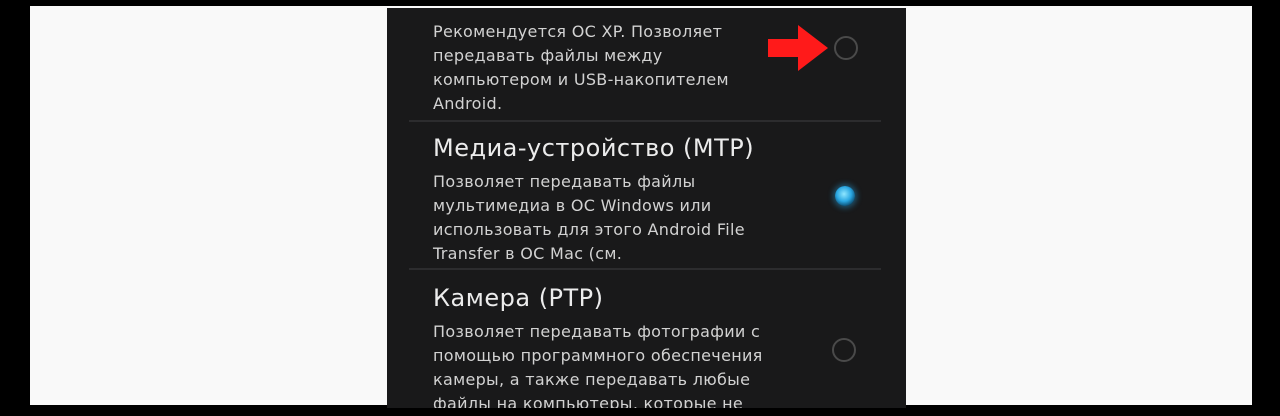 The width and height of the screenshot is (1280, 416). What do you see at coordinates (528, 253) in the screenshot?
I see `description-line: Transfer в ОС Mac (см.` at bounding box center [528, 253].